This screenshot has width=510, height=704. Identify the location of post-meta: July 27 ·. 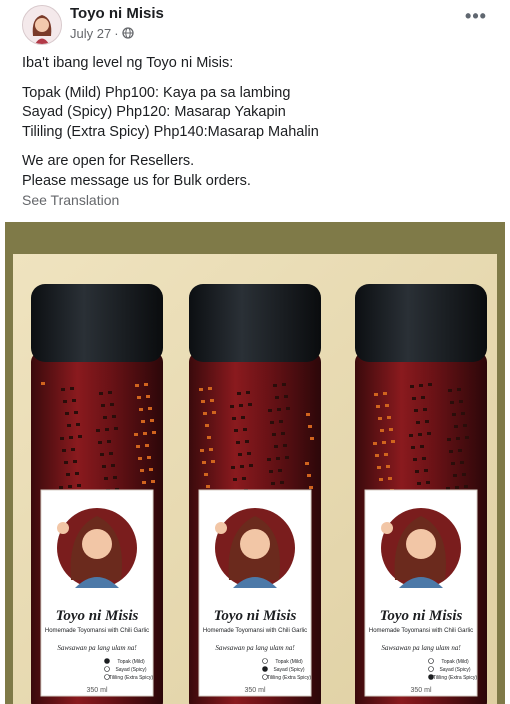
(102, 33).